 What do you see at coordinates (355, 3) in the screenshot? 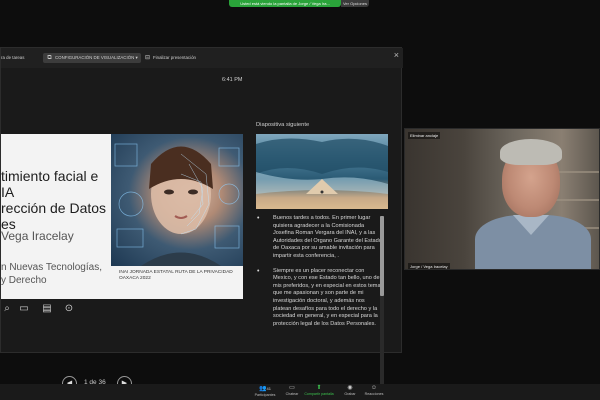
I see `view-options-button: Ver Opciones` at bounding box center [355, 3].